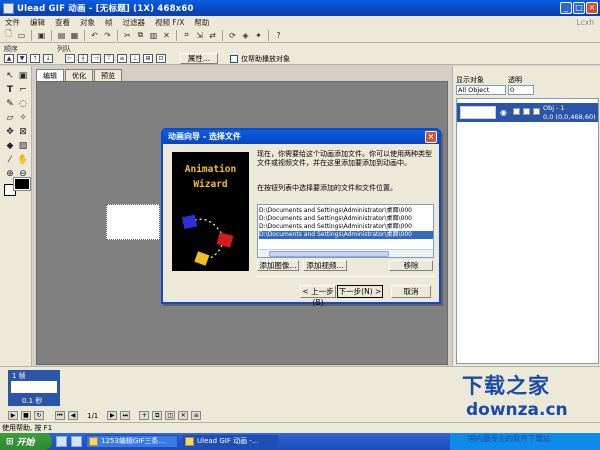  Describe the element at coordinates (10, 159) in the screenshot. I see `eyedropper-tool-icon: ⁄` at that location.